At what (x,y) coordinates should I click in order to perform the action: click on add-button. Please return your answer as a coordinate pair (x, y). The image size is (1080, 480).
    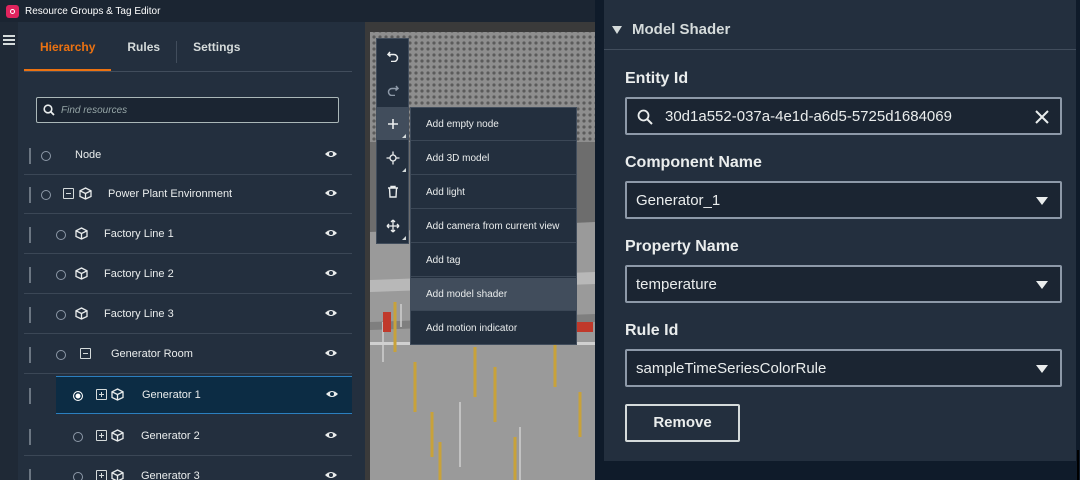
    Looking at the image, I should click on (392, 123).